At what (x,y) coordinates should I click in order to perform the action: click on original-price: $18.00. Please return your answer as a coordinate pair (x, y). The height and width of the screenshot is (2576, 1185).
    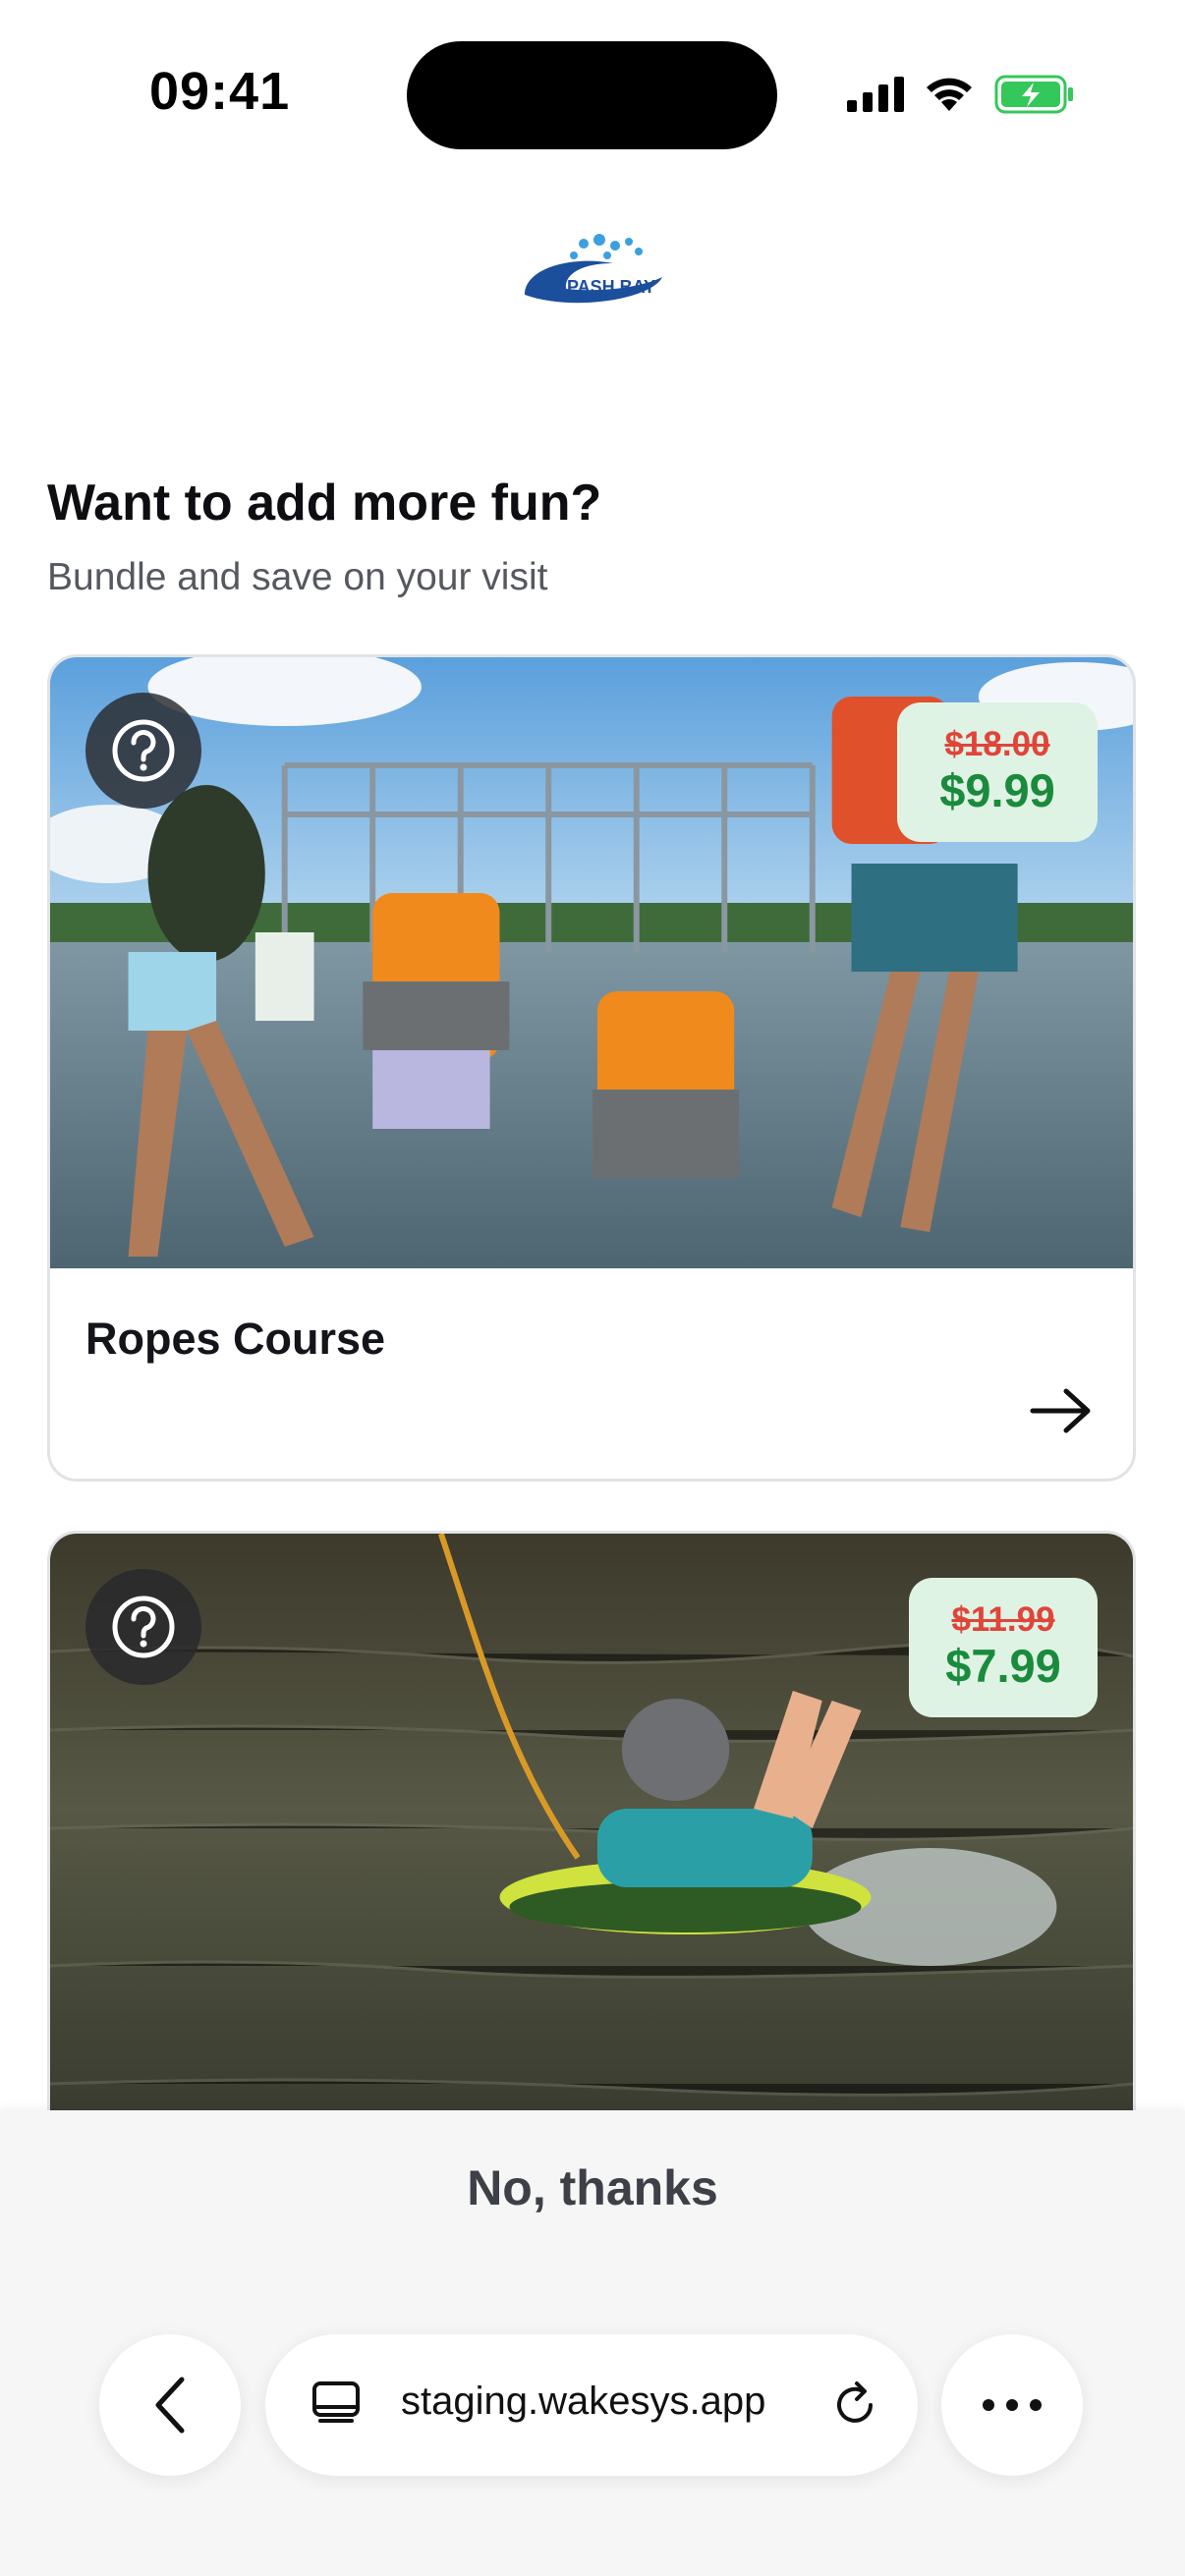
    Looking at the image, I should click on (997, 743).